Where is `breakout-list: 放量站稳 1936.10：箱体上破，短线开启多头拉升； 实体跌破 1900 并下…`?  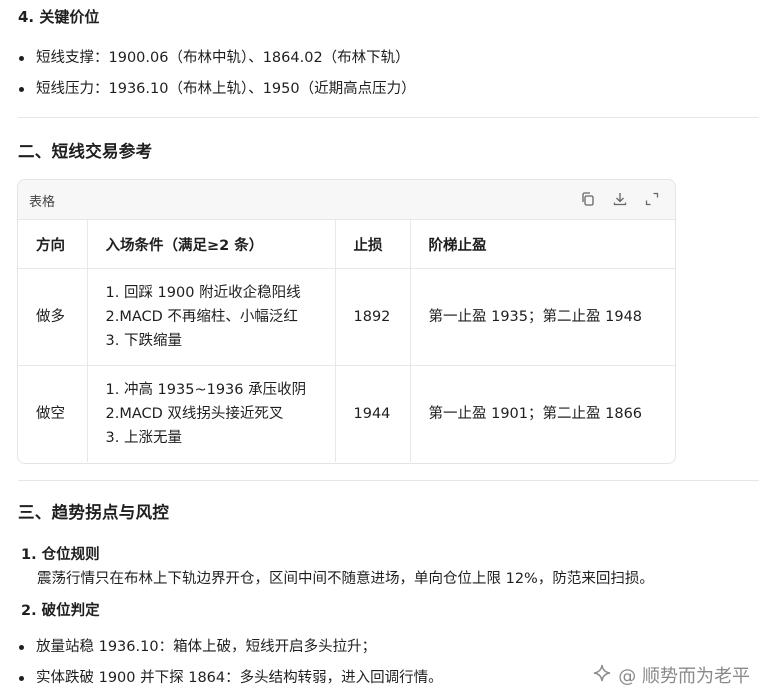
breakout-list: 放量站稳 1936.10：箱体上破，短线开启多头拉升； 实体跌破 1900 并下… is located at coordinates (221, 668).